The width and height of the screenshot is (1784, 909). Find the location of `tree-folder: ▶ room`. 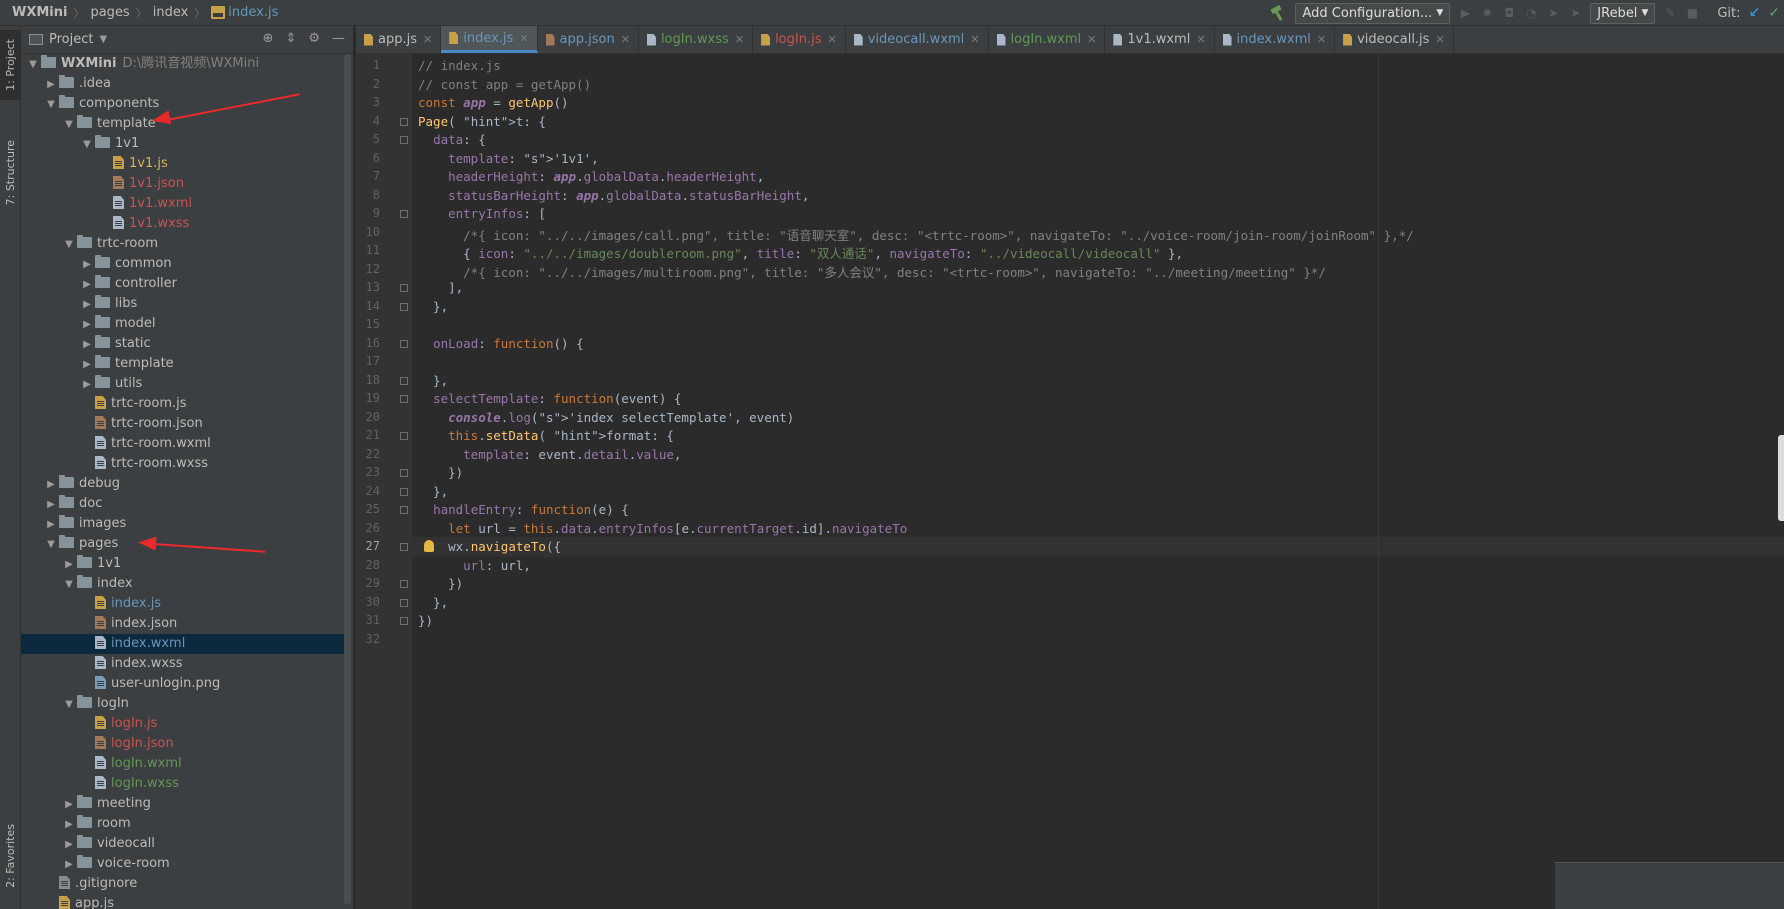

tree-folder: ▶ room is located at coordinates (184, 824).